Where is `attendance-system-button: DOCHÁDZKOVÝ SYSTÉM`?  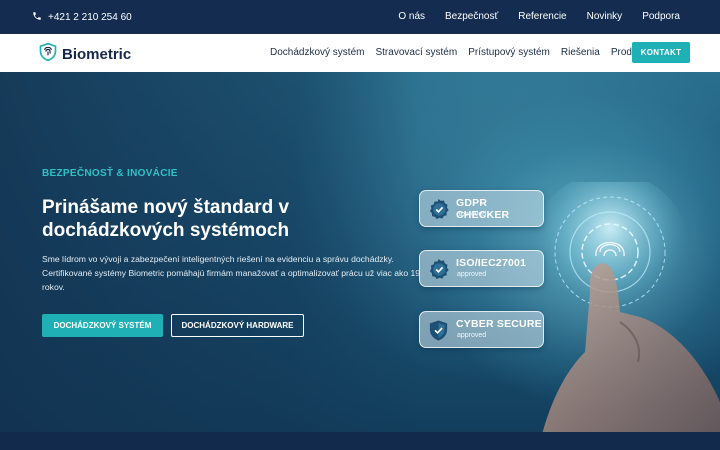 attendance-system-button: DOCHÁDZKOVÝ SYSTÉM is located at coordinates (102, 325).